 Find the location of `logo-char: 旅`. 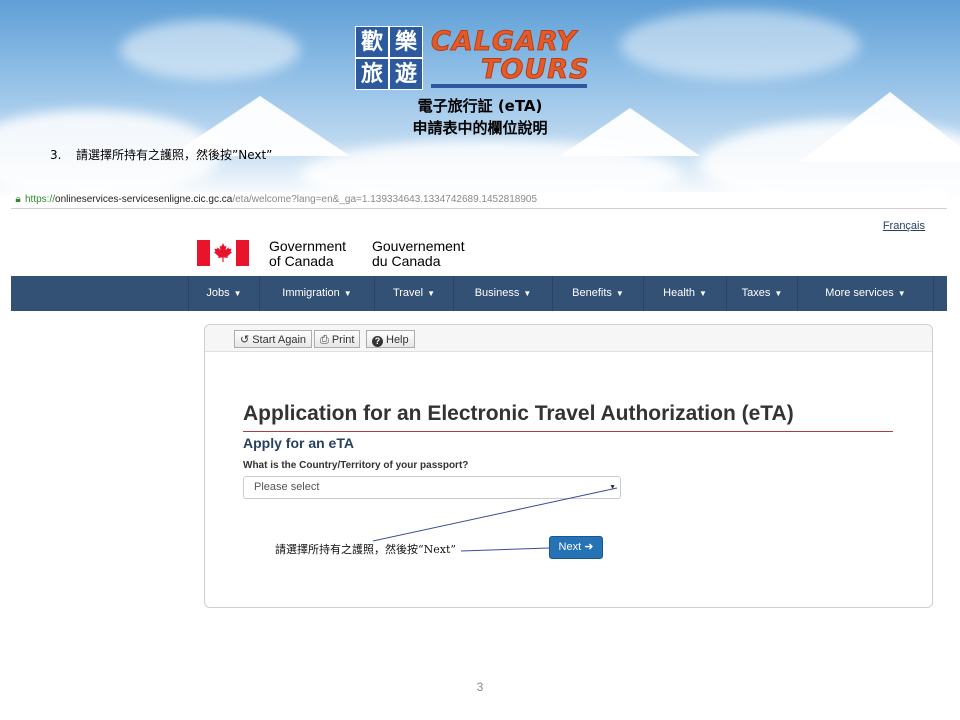

logo-char: 旅 is located at coordinates (372, 74).